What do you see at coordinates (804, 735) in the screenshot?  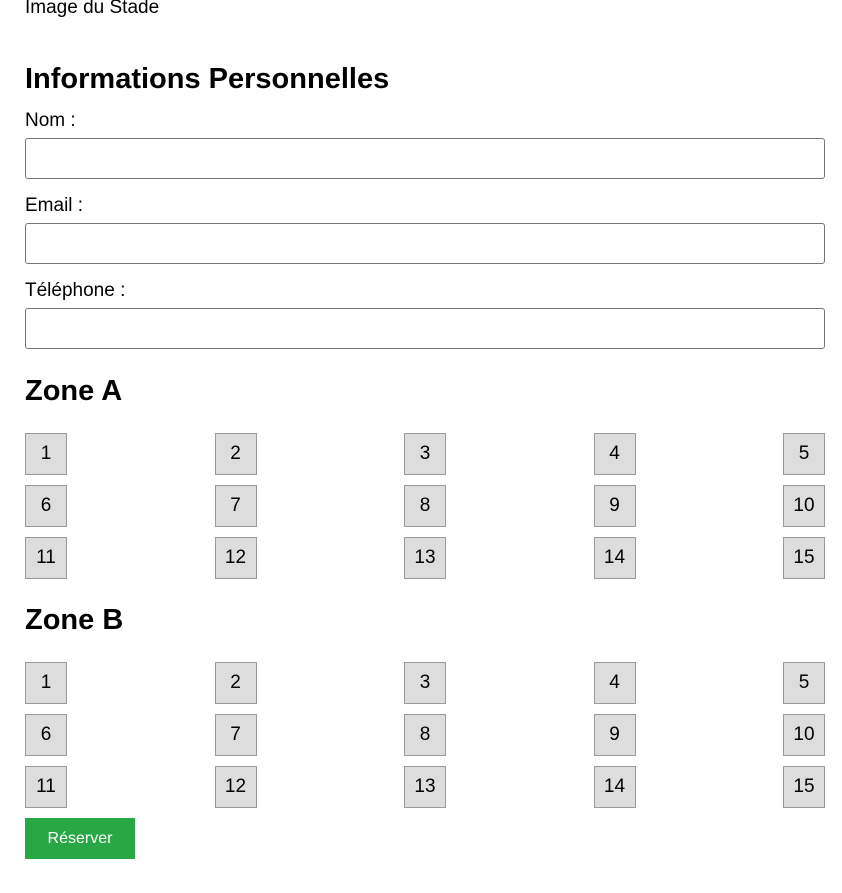 I see `zone-b-seat-10: 10` at bounding box center [804, 735].